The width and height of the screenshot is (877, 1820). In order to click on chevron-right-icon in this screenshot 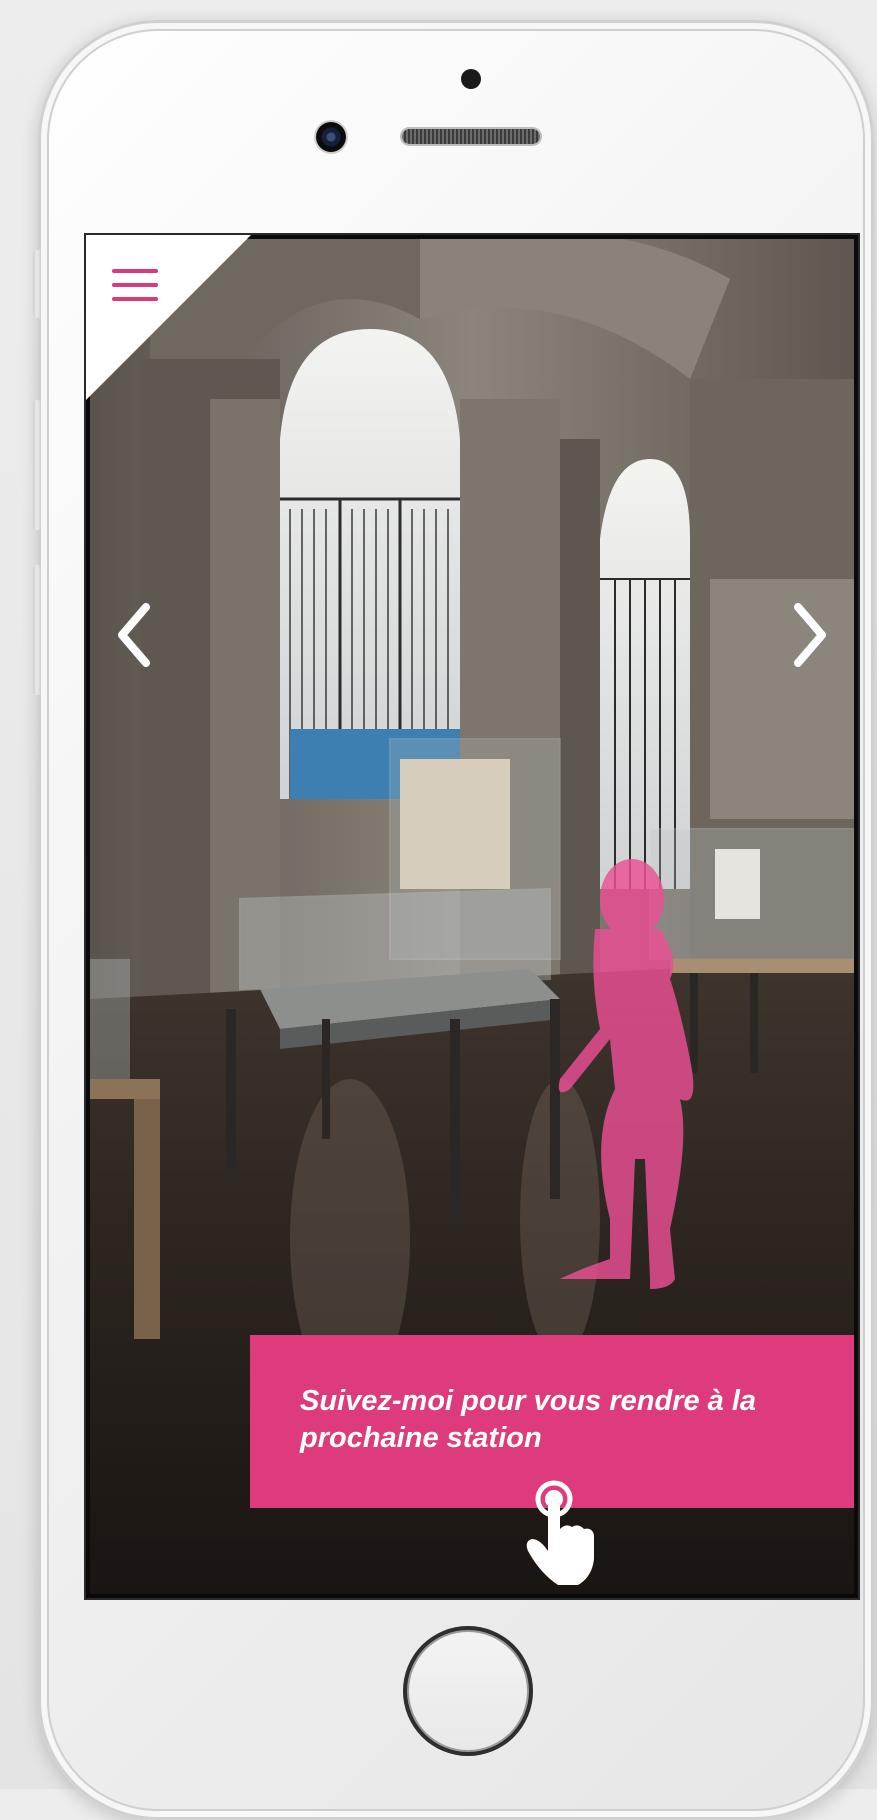, I will do `click(808, 635)`.